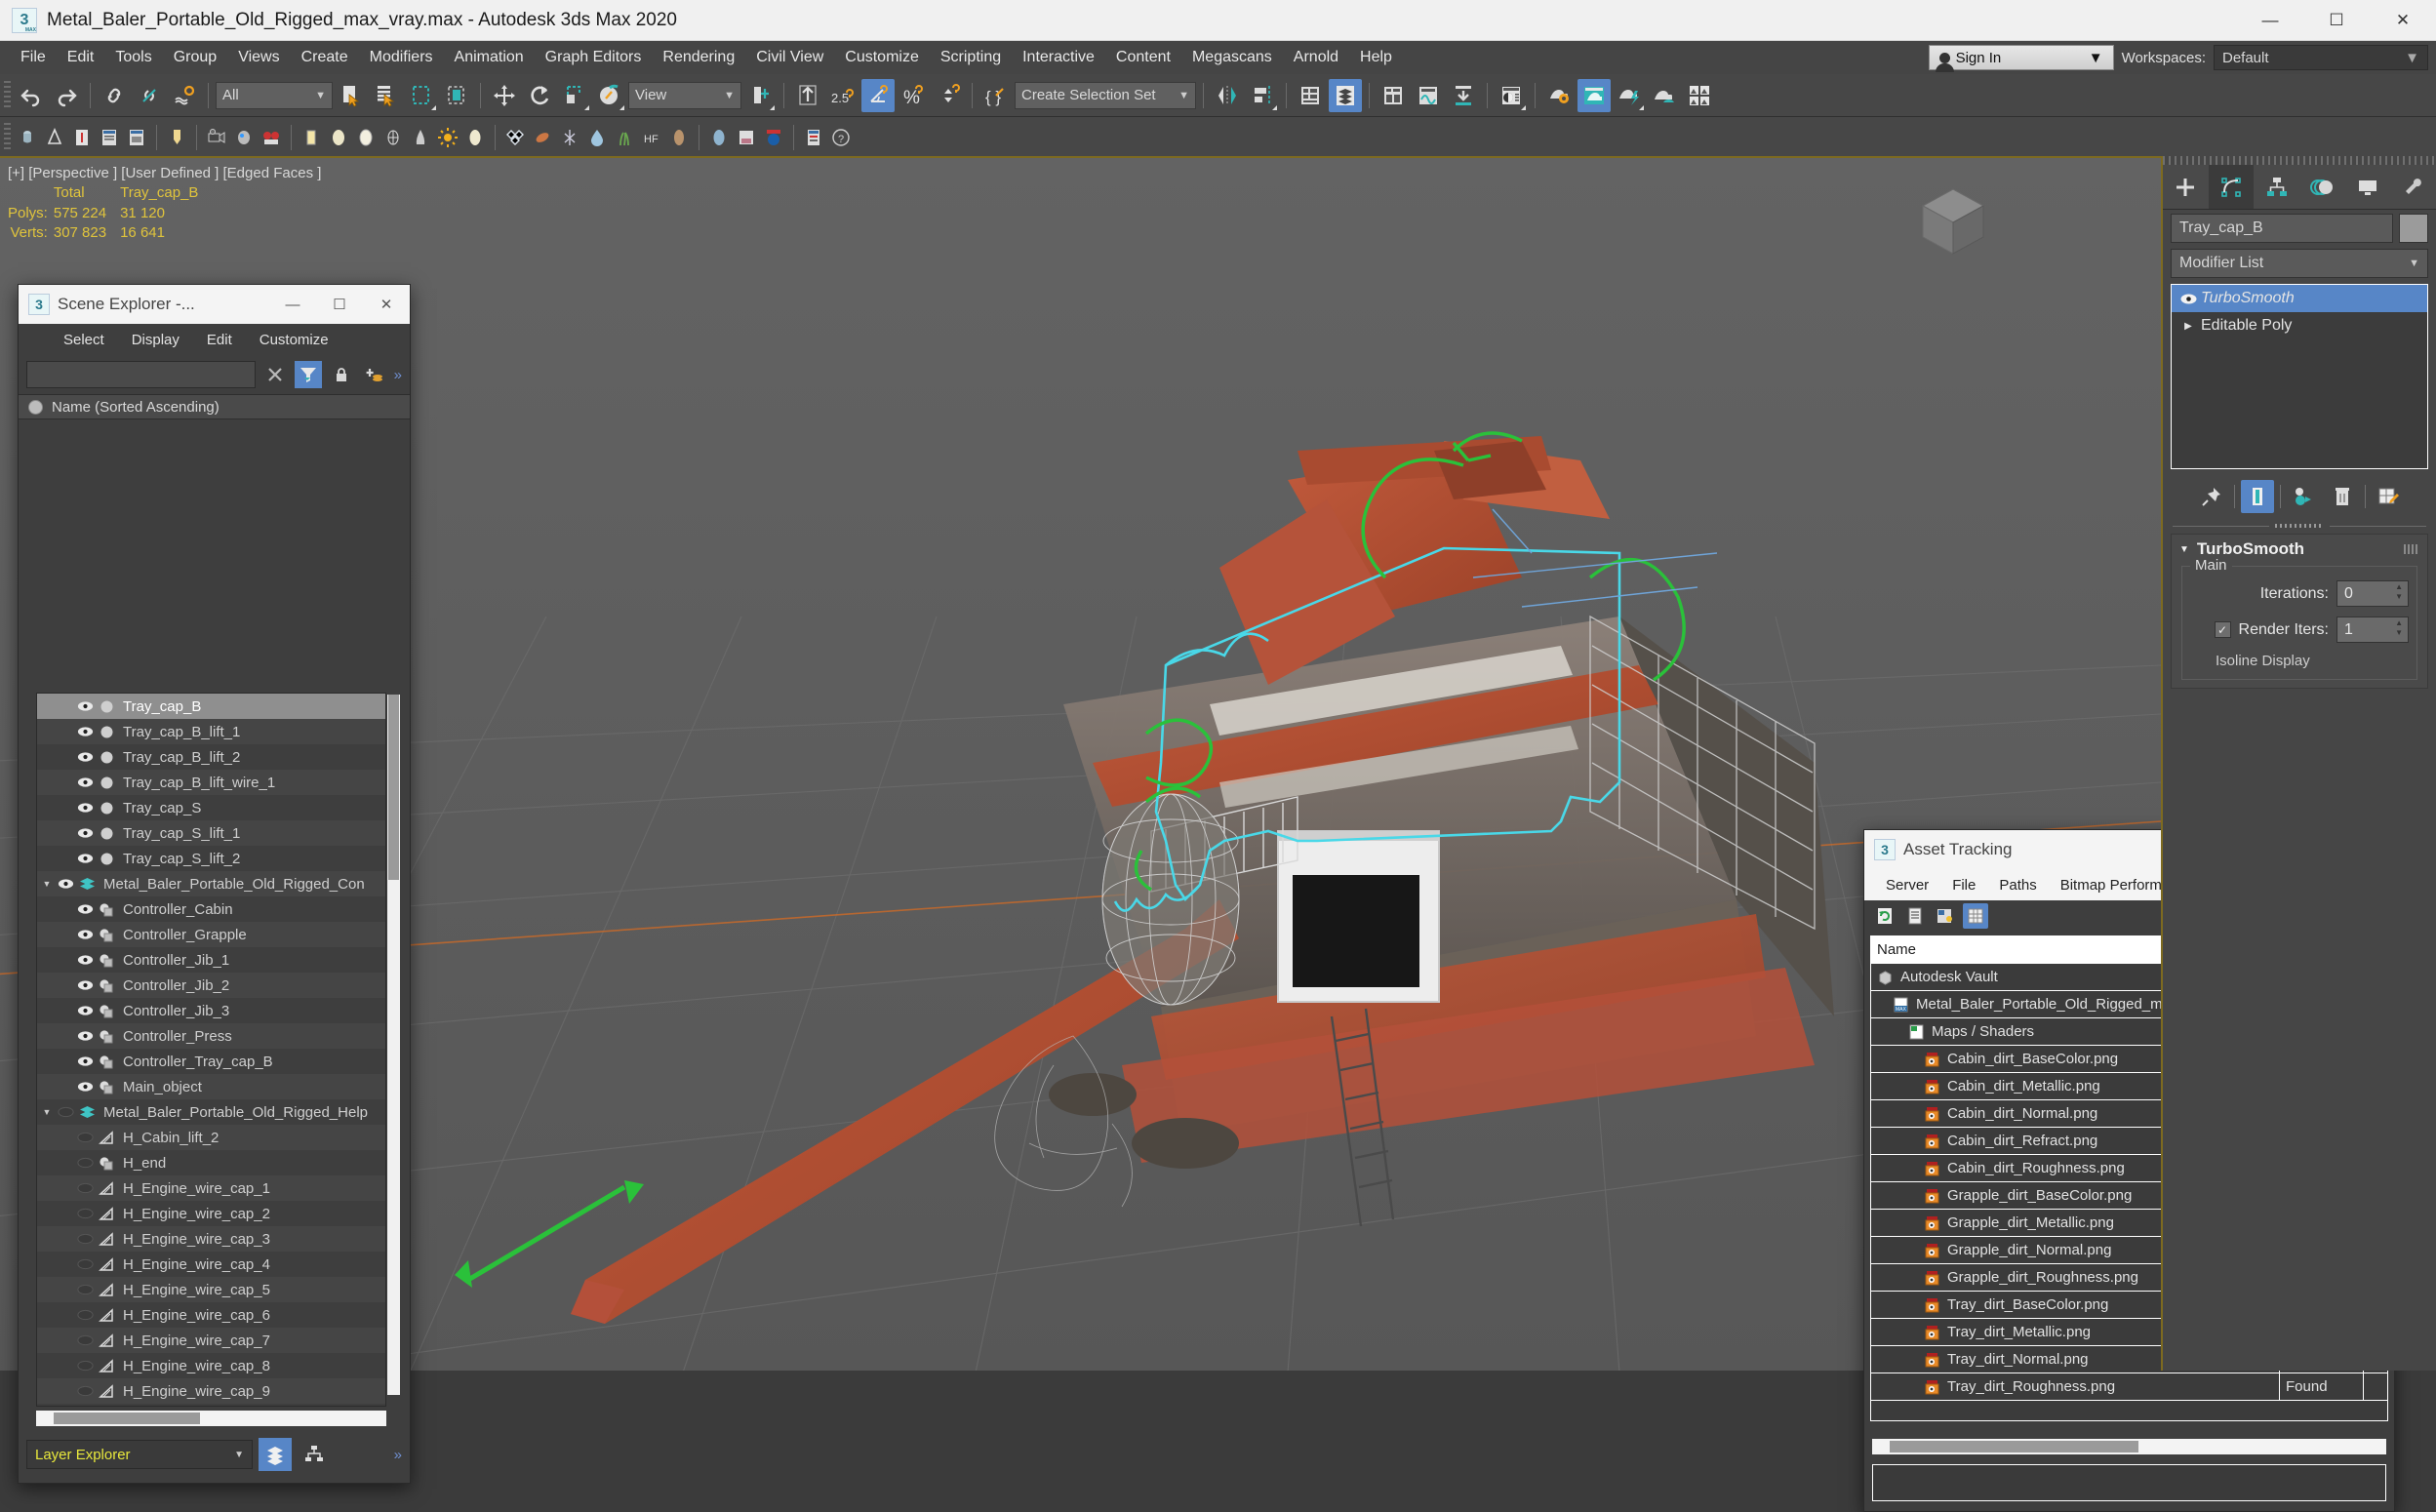 This screenshot has width=2436, height=1512. Describe the element at coordinates (211, 1418) in the screenshot. I see `scene-explorer-hscrollbar` at that location.